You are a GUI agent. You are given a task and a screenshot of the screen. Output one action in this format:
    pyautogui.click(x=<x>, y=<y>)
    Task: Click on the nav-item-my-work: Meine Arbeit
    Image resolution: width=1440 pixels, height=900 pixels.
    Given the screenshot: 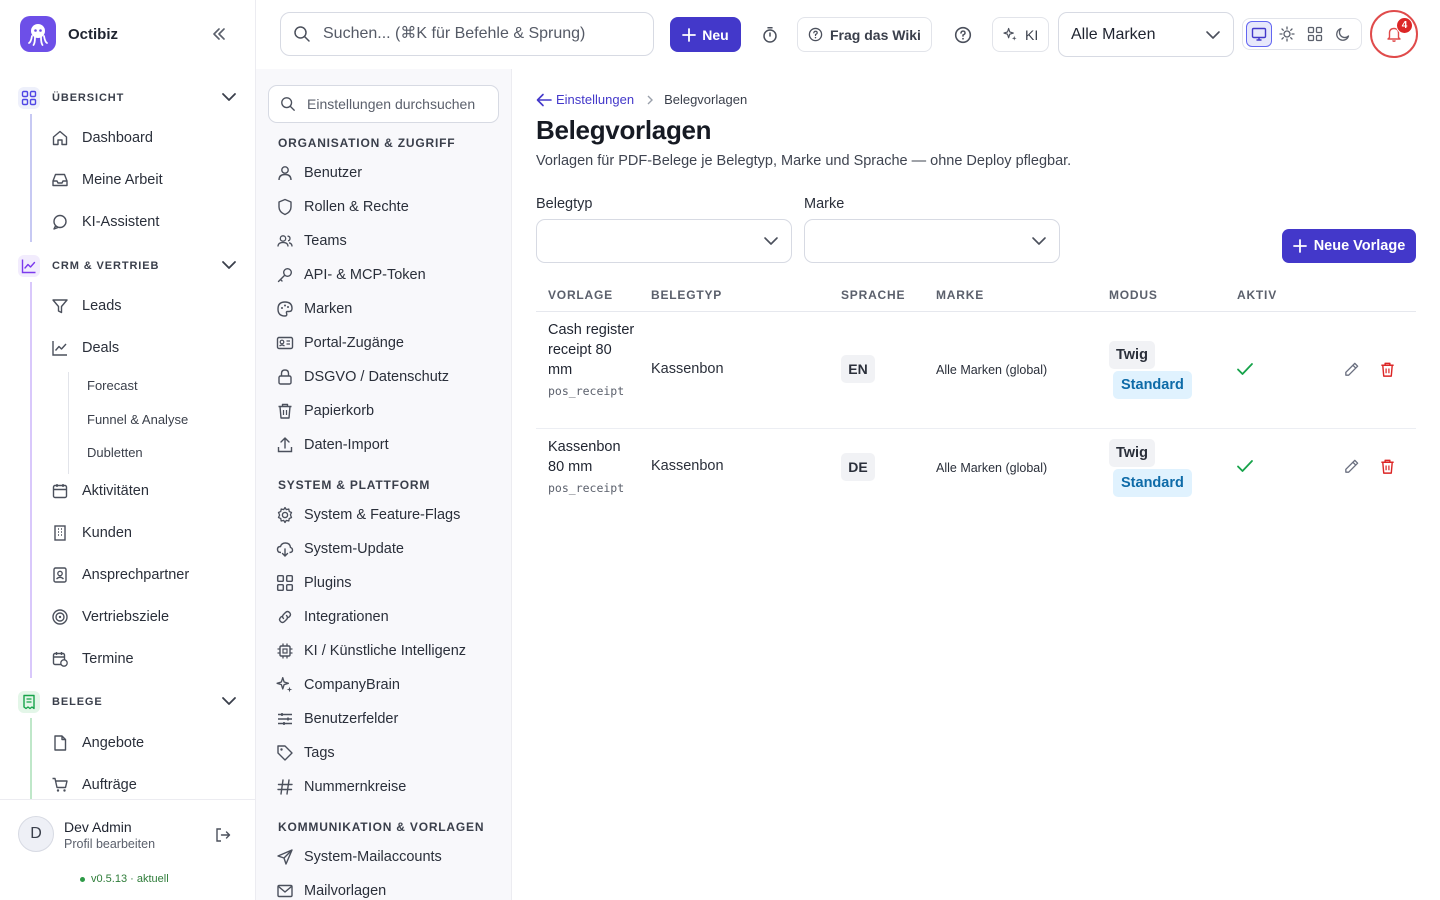 What is the action you would take?
    pyautogui.click(x=145, y=180)
    